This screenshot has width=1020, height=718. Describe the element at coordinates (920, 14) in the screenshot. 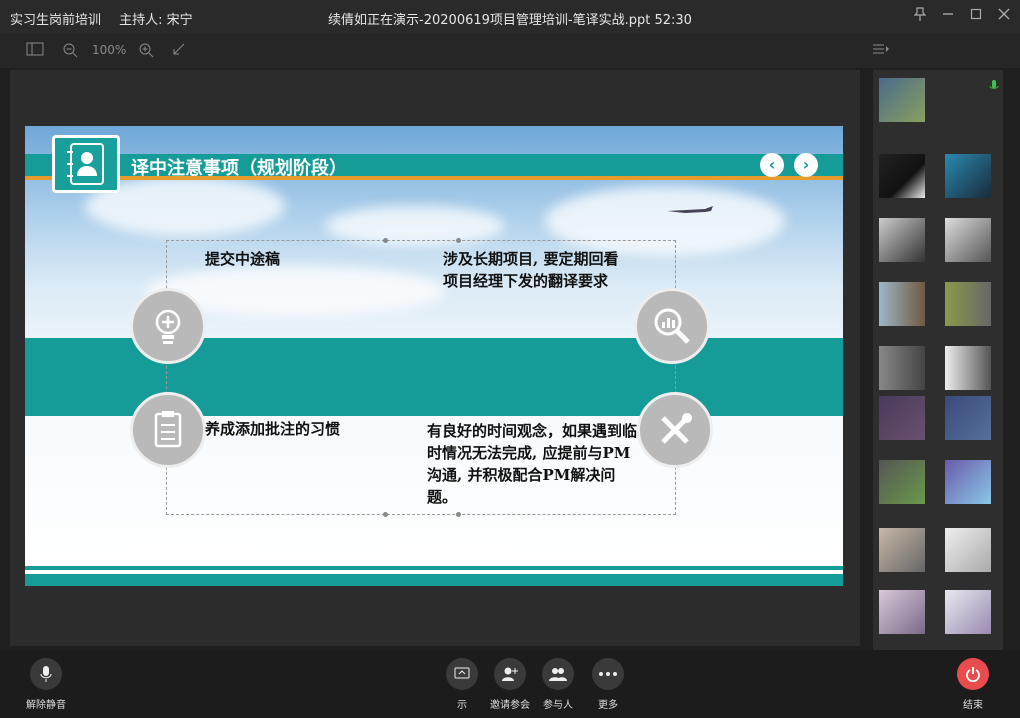

I see `pin-icon` at that location.